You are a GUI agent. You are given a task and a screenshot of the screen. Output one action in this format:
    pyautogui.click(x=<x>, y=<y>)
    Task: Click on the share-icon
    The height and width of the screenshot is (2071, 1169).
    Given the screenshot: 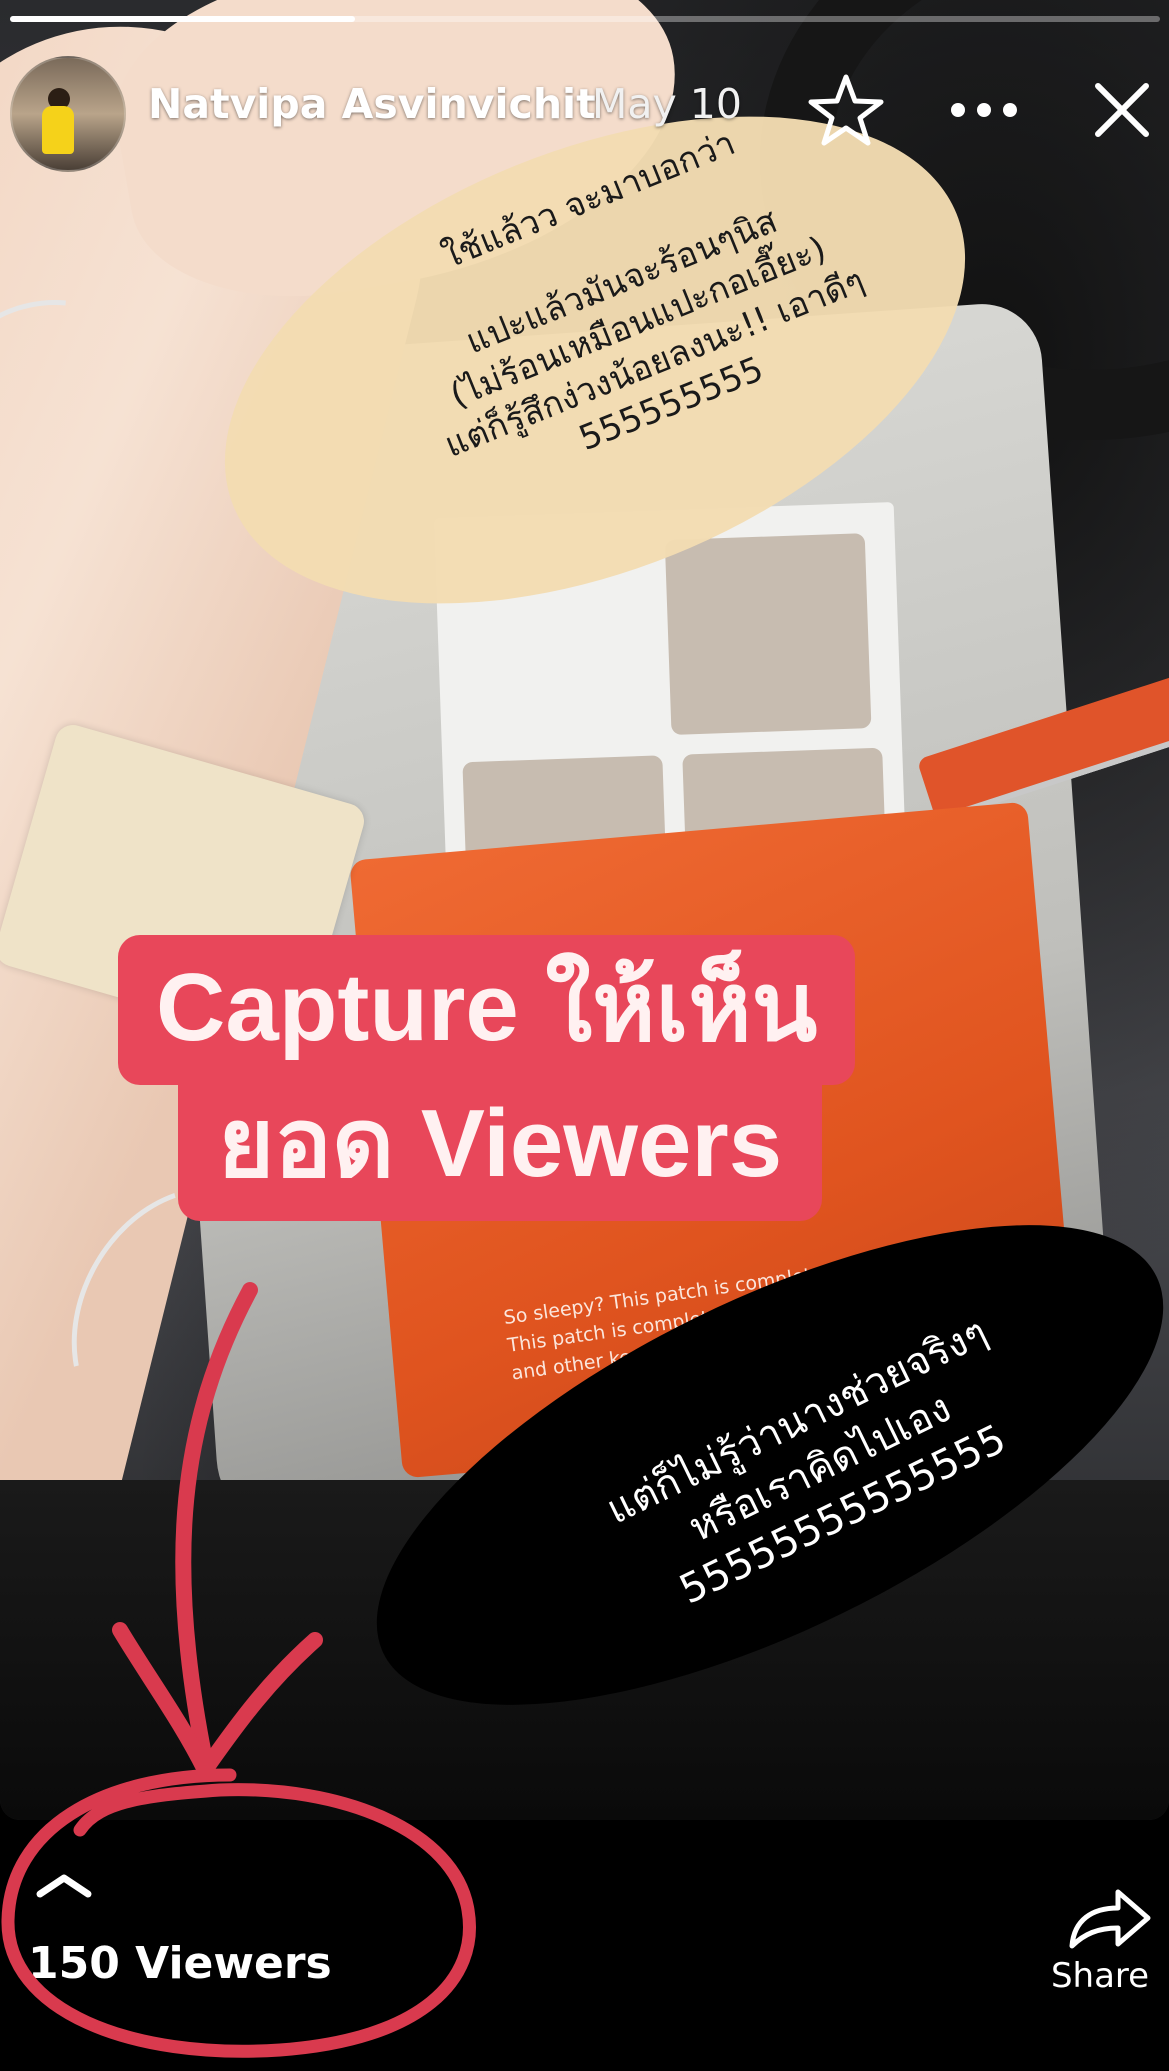 What is the action you would take?
    pyautogui.click(x=1110, y=1919)
    